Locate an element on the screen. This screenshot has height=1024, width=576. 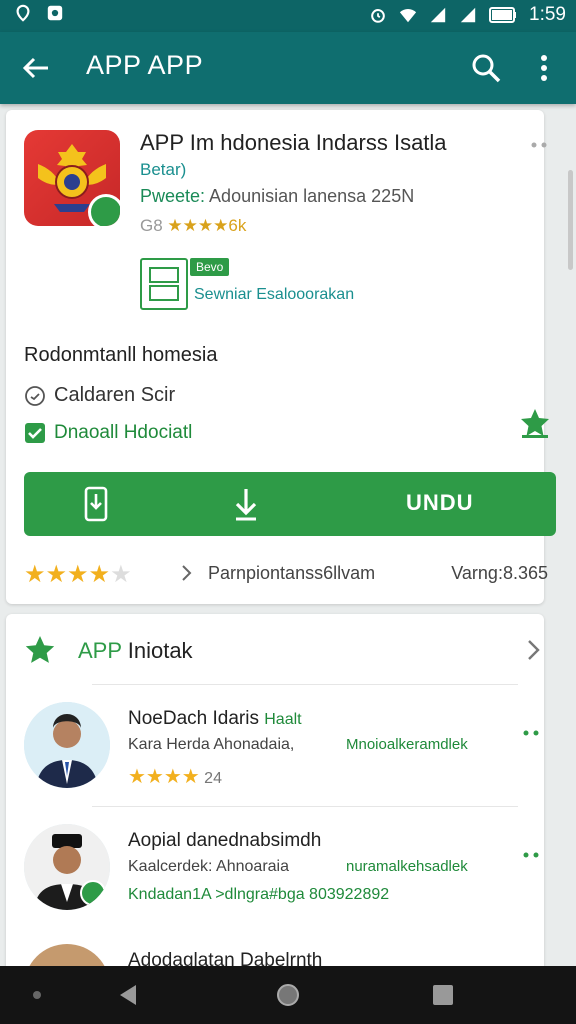
meta-rest: Adounisian lanensa 225N is located at coordinates (312, 196).